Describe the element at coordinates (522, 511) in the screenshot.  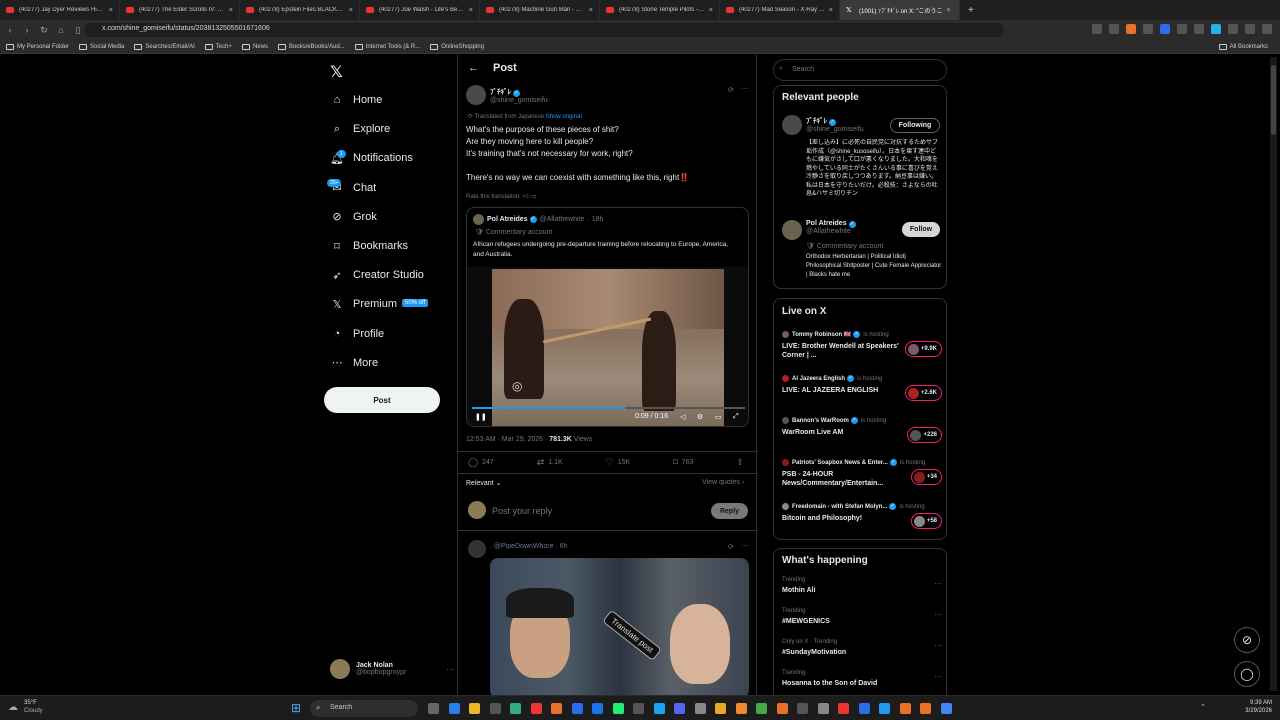
I see `reply-input: Post your reply` at that location.